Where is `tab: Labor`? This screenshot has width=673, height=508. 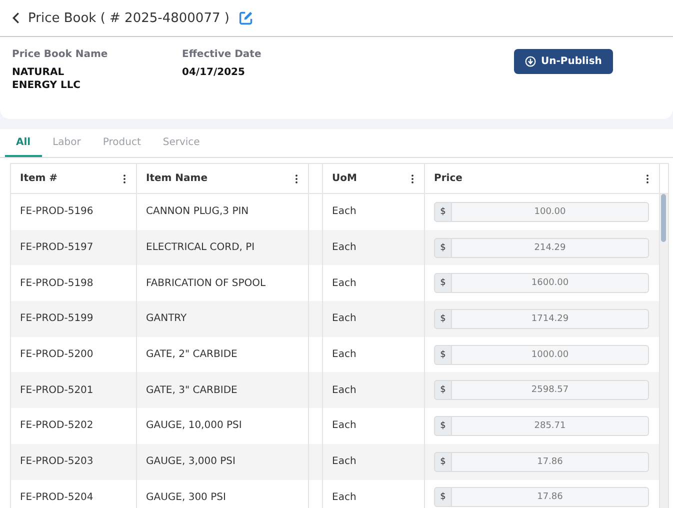
tab: Labor is located at coordinates (67, 144).